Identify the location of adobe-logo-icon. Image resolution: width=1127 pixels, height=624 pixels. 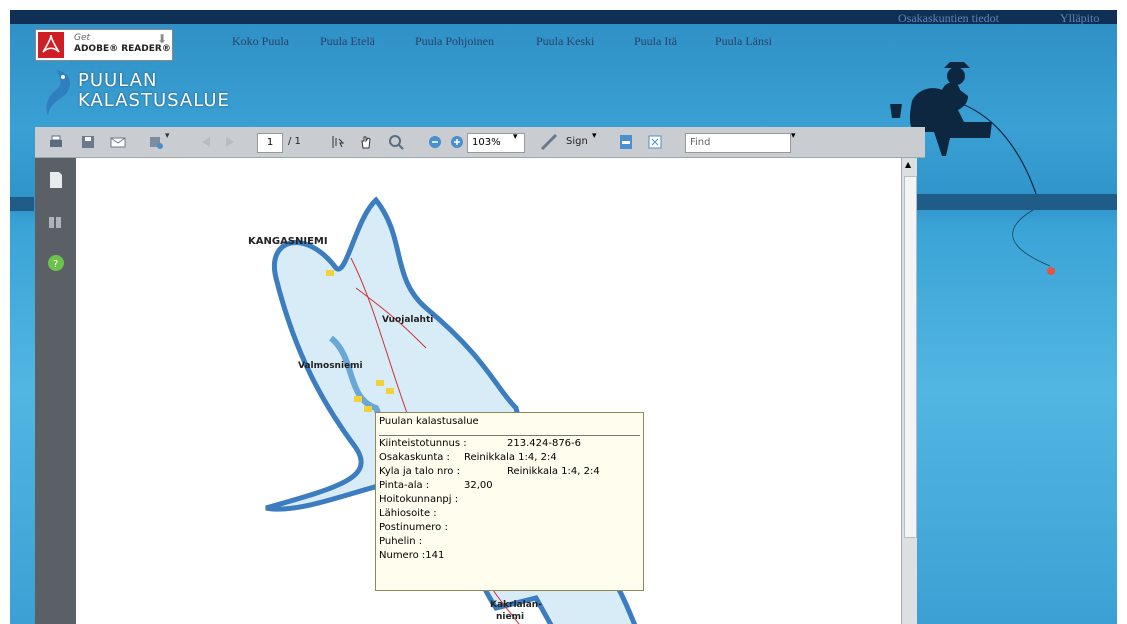
(51, 45).